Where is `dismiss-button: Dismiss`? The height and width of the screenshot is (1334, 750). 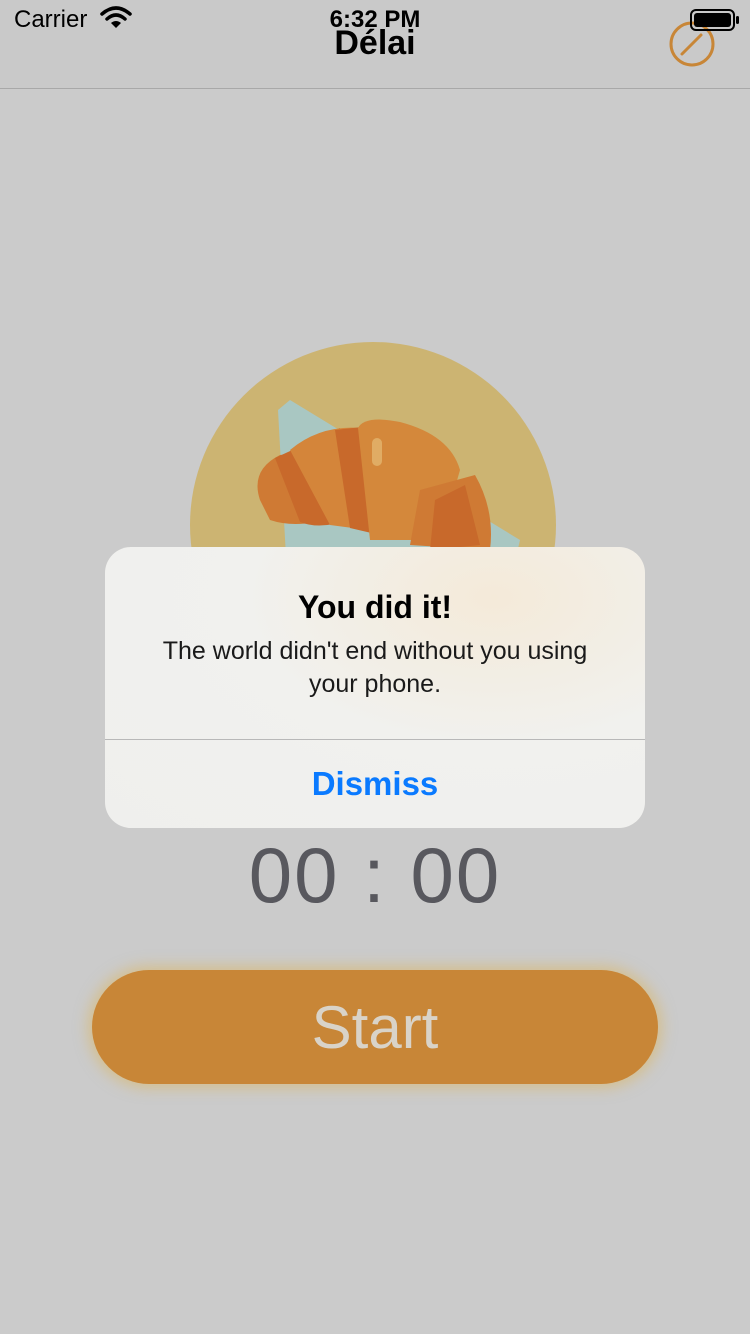 dismiss-button: Dismiss is located at coordinates (375, 784).